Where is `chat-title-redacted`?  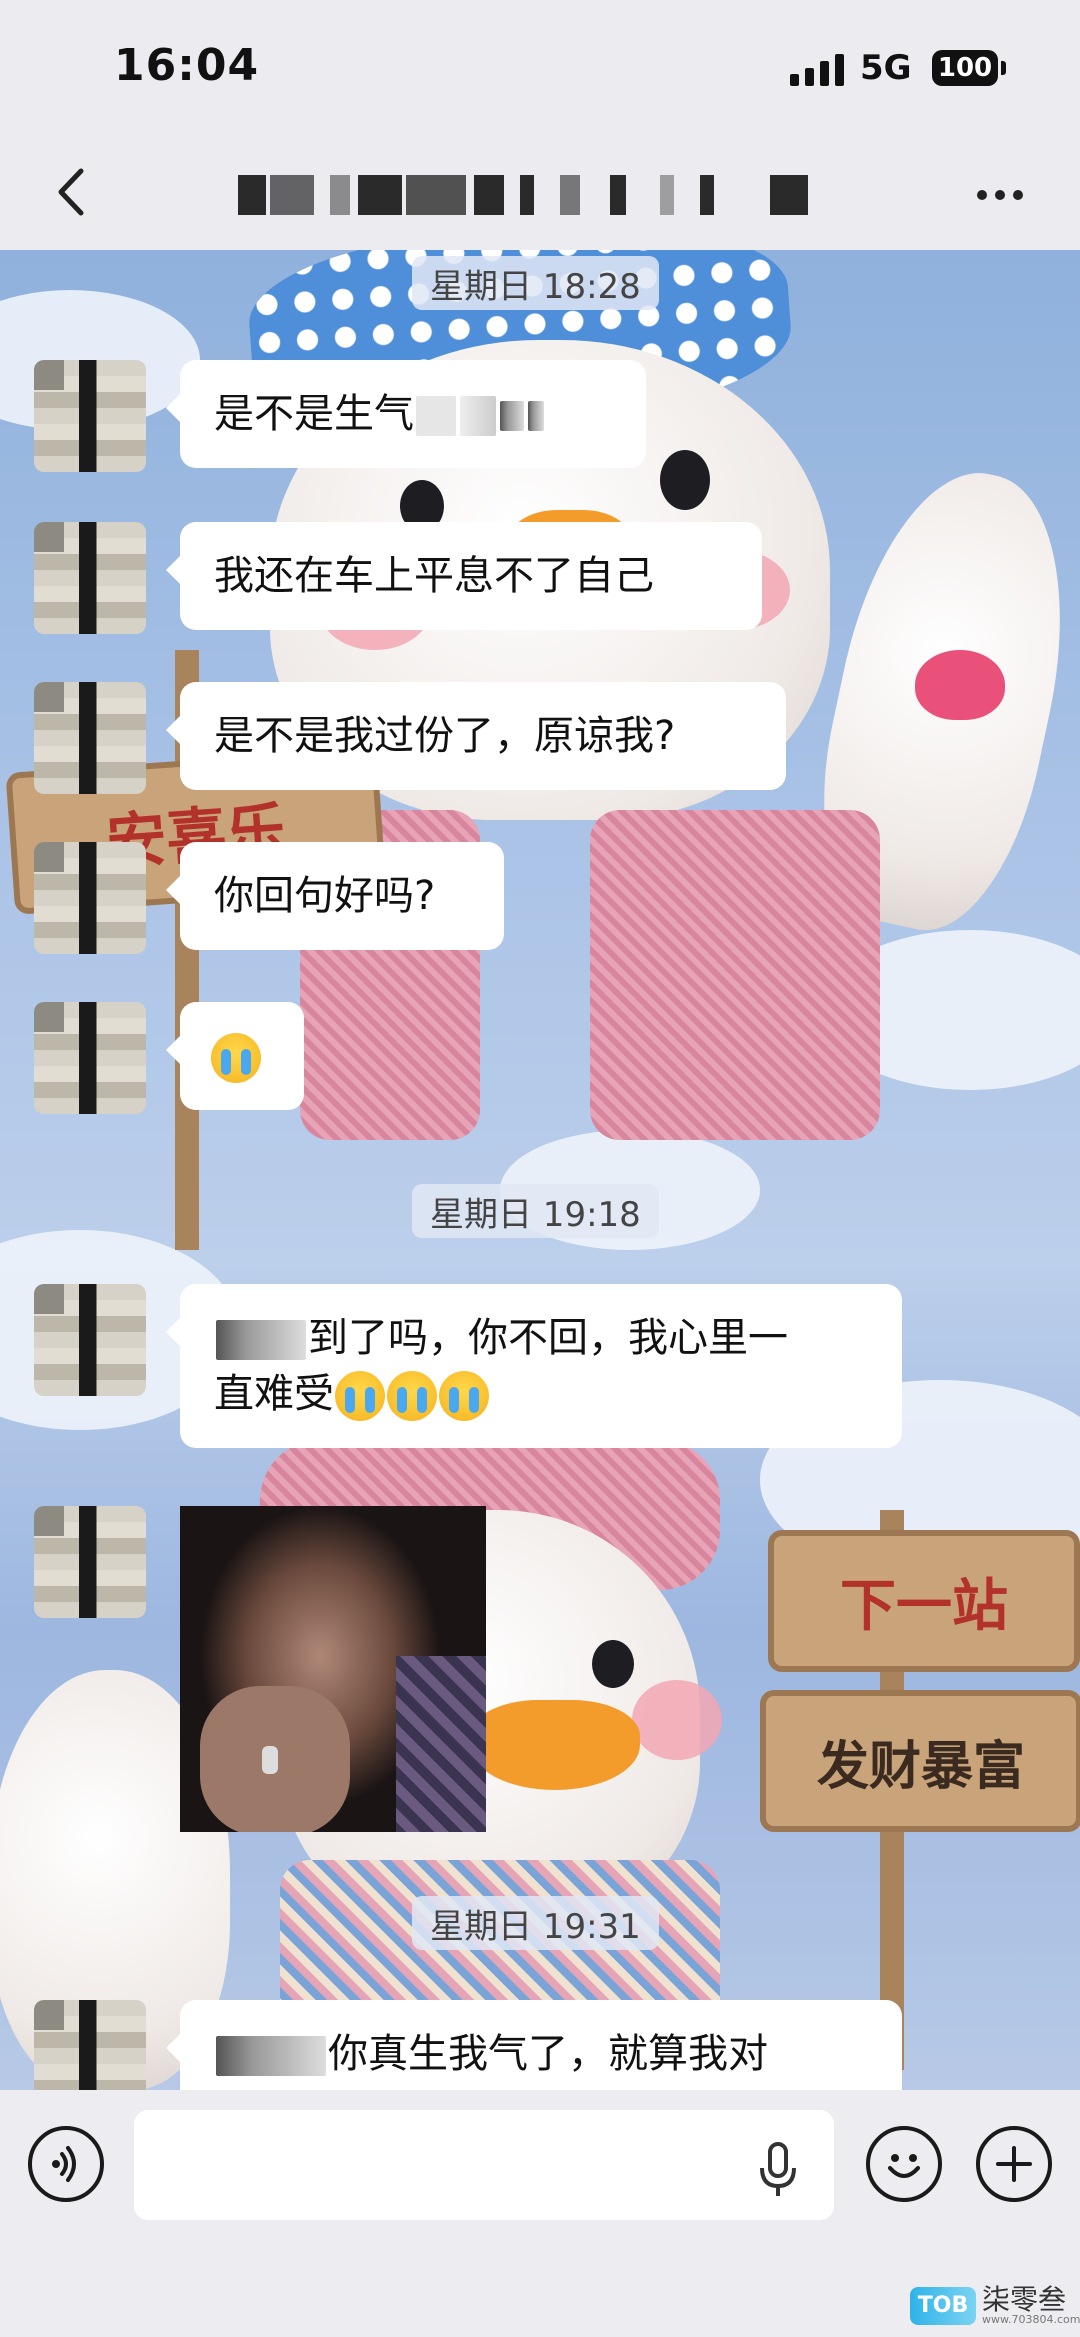
chat-title-redacted is located at coordinates (540, 195).